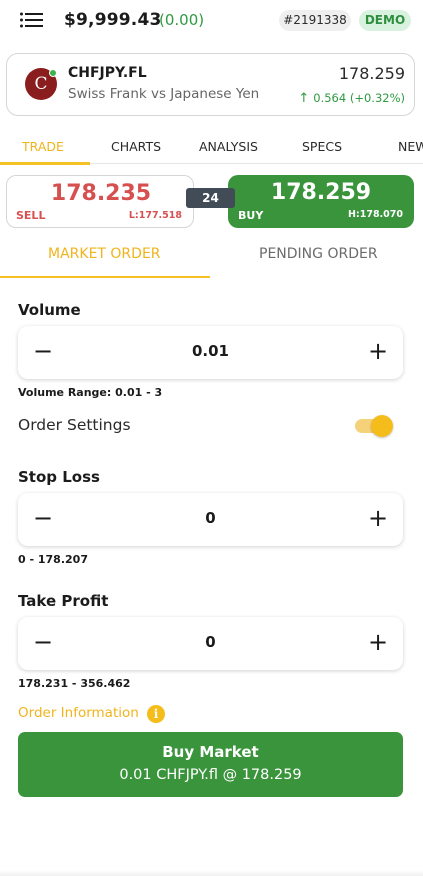  Describe the element at coordinates (43, 352) in the screenshot. I see `volume-decrease-button: −` at that location.